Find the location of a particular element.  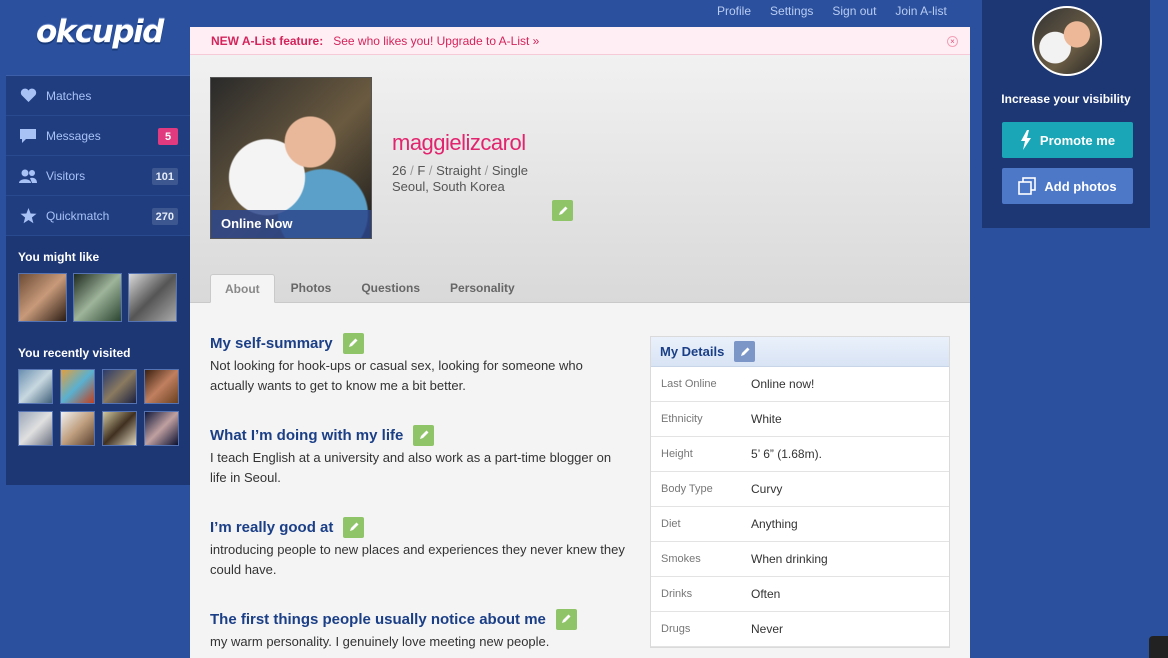

messages-count-badge: 5 is located at coordinates (168, 136).